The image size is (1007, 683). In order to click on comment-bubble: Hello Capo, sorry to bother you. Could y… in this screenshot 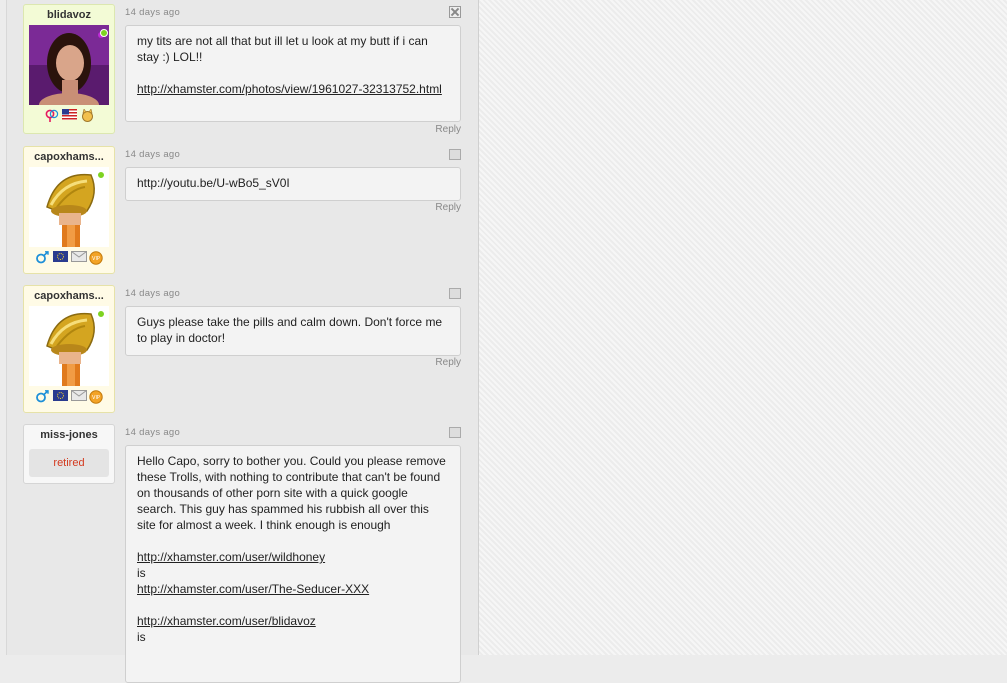, I will do `click(293, 564)`.